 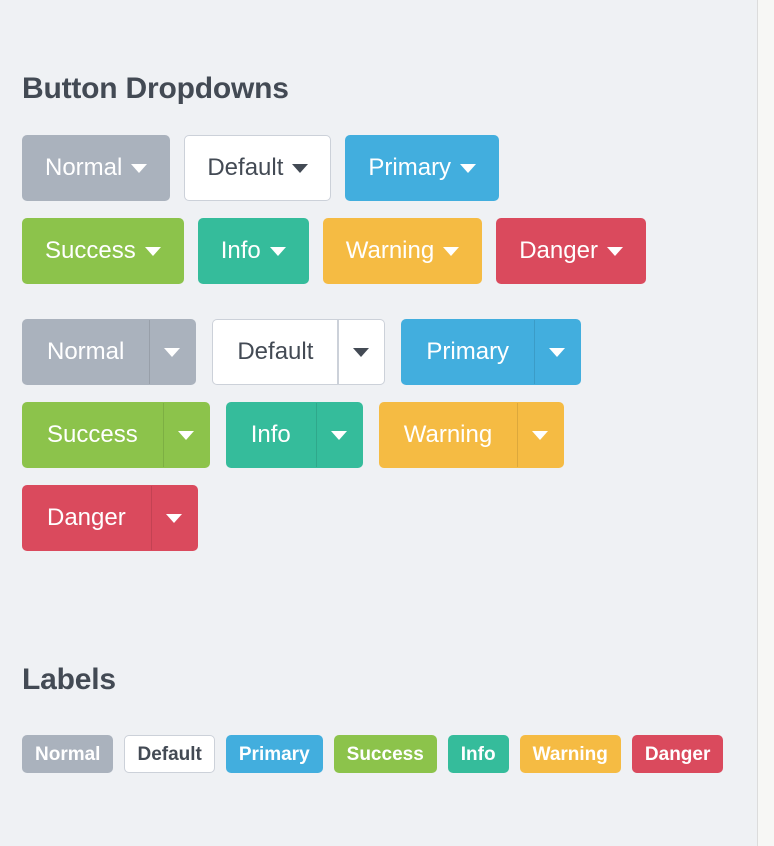 I want to click on split-button-main-warning: Warning, so click(x=447, y=435).